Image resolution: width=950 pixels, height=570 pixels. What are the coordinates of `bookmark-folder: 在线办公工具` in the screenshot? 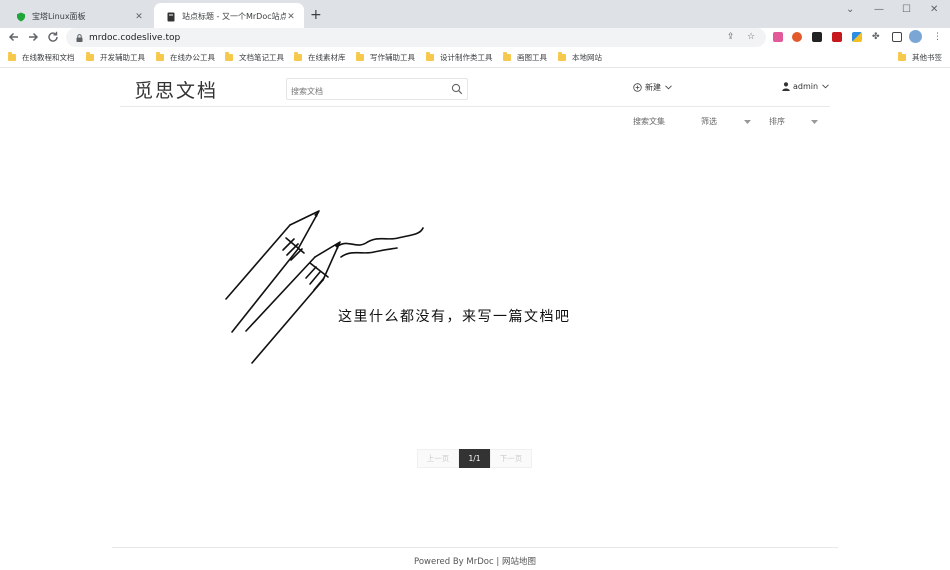 It's located at (185, 57).